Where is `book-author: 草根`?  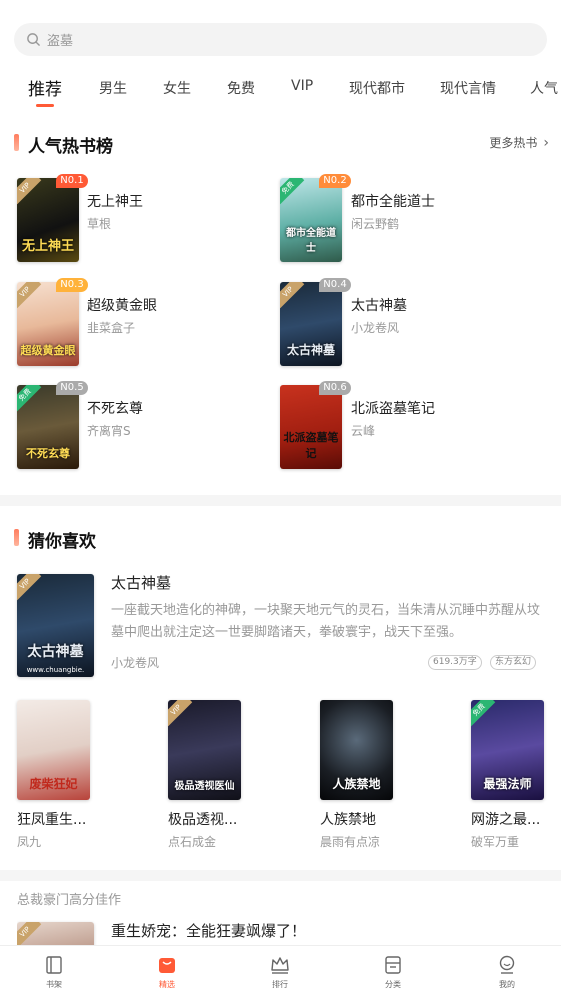 book-author: 草根 is located at coordinates (99, 224).